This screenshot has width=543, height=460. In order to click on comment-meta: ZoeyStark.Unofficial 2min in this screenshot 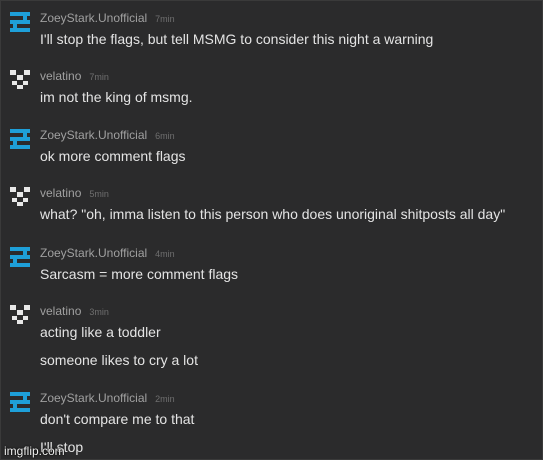, I will do `click(107, 398)`.